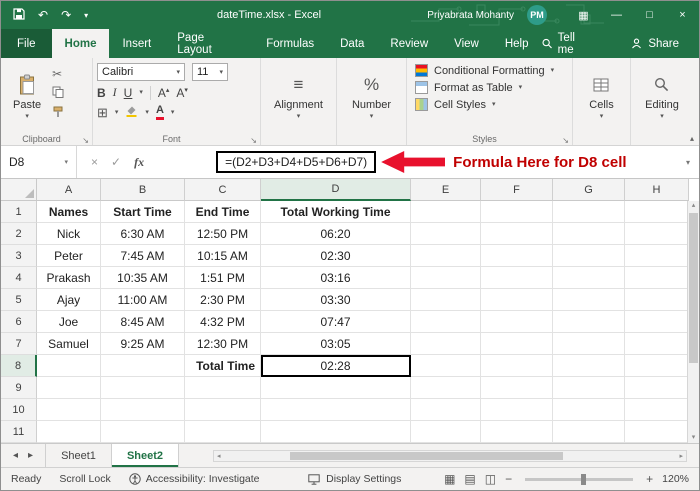 The height and width of the screenshot is (491, 700). What do you see at coordinates (27, 96) in the screenshot?
I see `paste-button: Paste ▾` at bounding box center [27, 96].